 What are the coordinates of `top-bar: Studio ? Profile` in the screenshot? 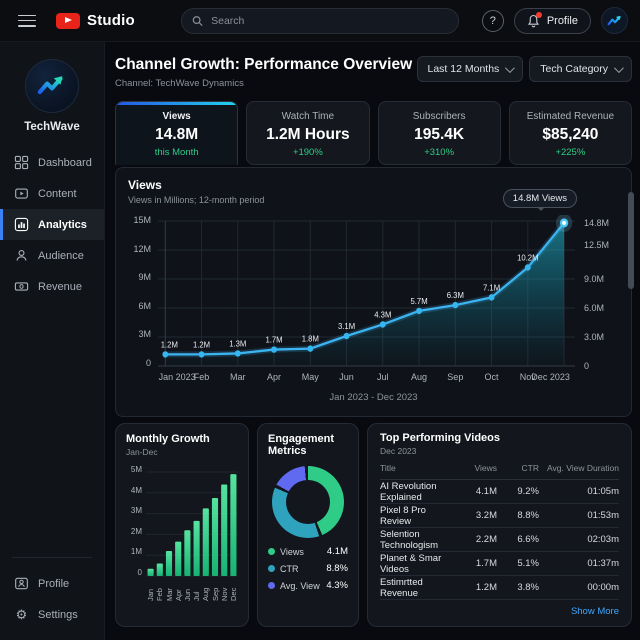 It's located at (320, 21).